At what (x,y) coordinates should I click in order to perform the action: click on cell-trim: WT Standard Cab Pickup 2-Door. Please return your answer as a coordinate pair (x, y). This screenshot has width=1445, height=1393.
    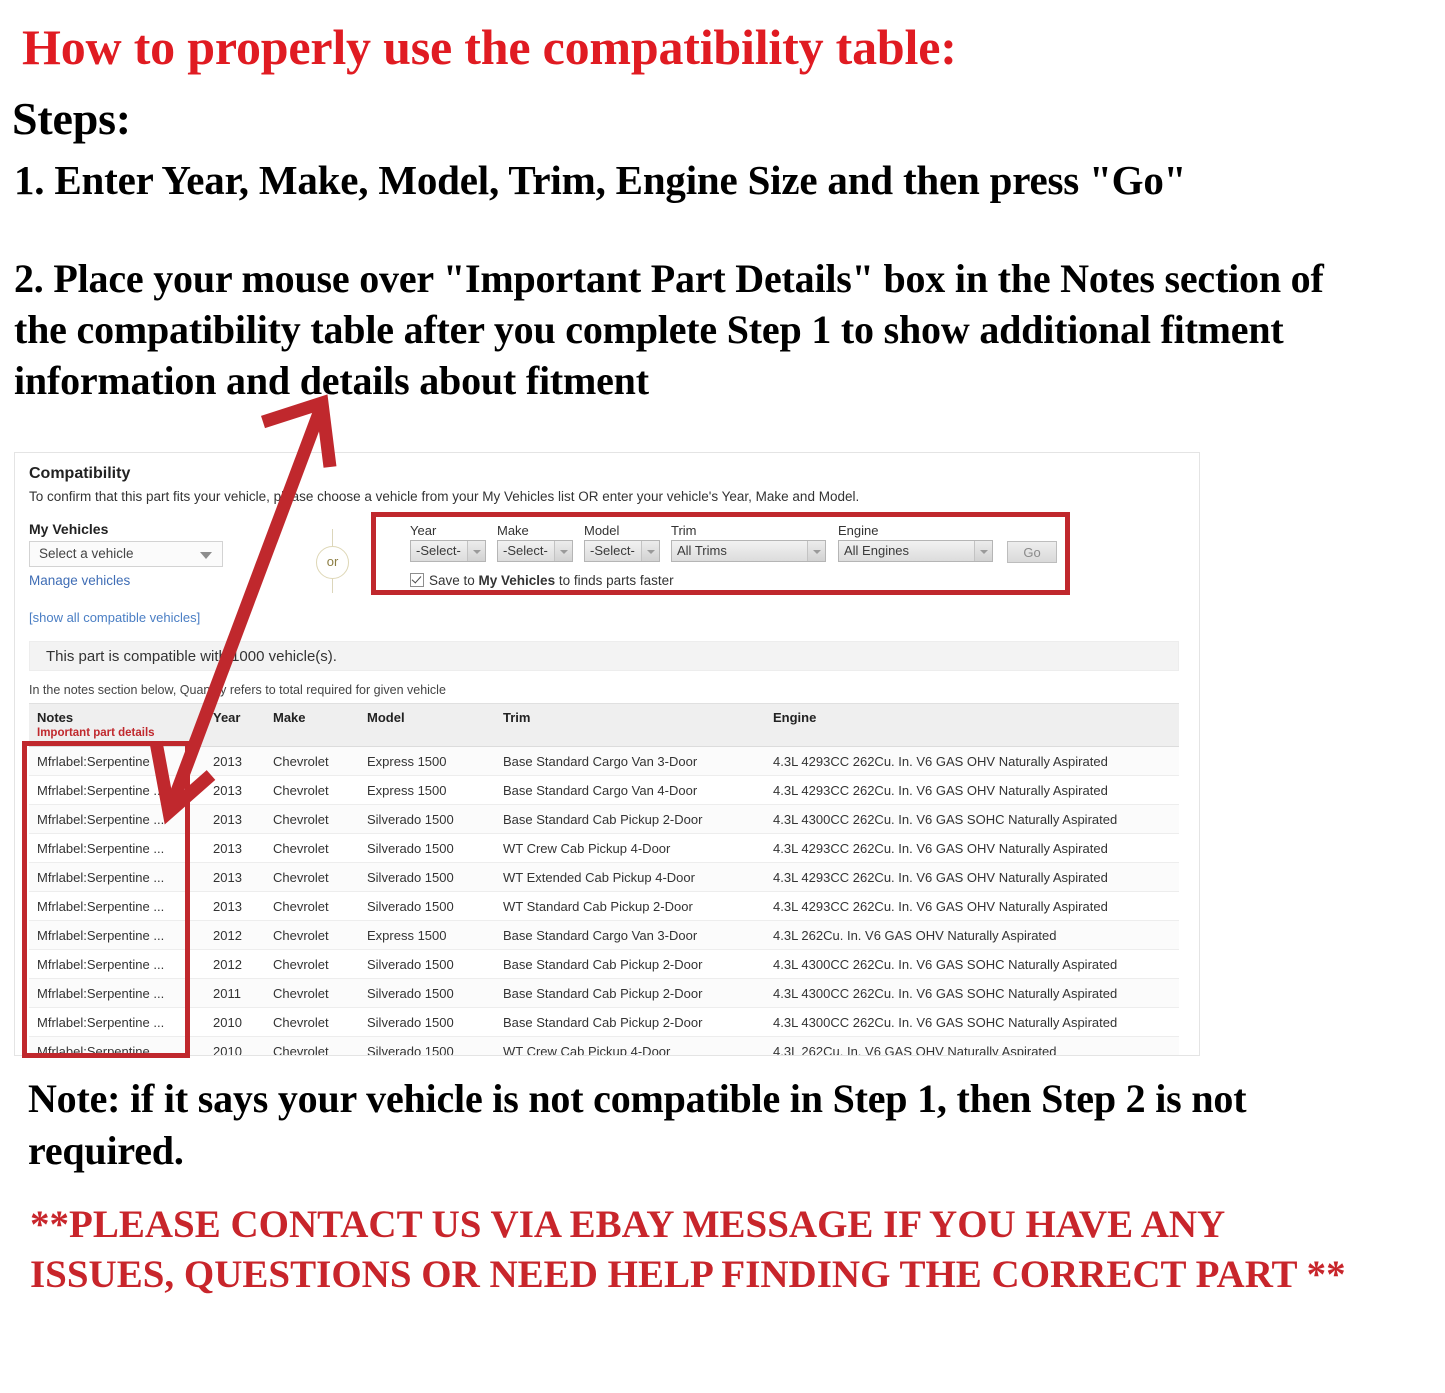
    Looking at the image, I should click on (630, 906).